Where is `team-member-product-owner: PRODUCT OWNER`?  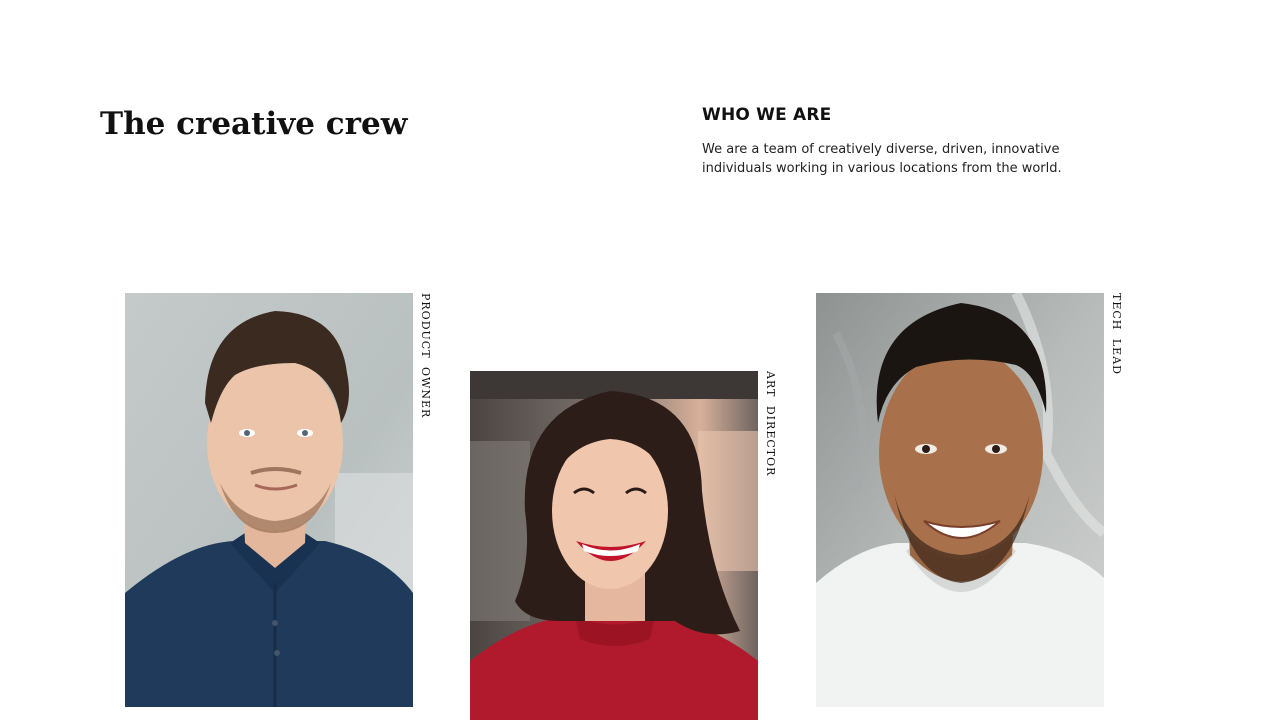 team-member-product-owner: PRODUCT OWNER is located at coordinates (280, 500).